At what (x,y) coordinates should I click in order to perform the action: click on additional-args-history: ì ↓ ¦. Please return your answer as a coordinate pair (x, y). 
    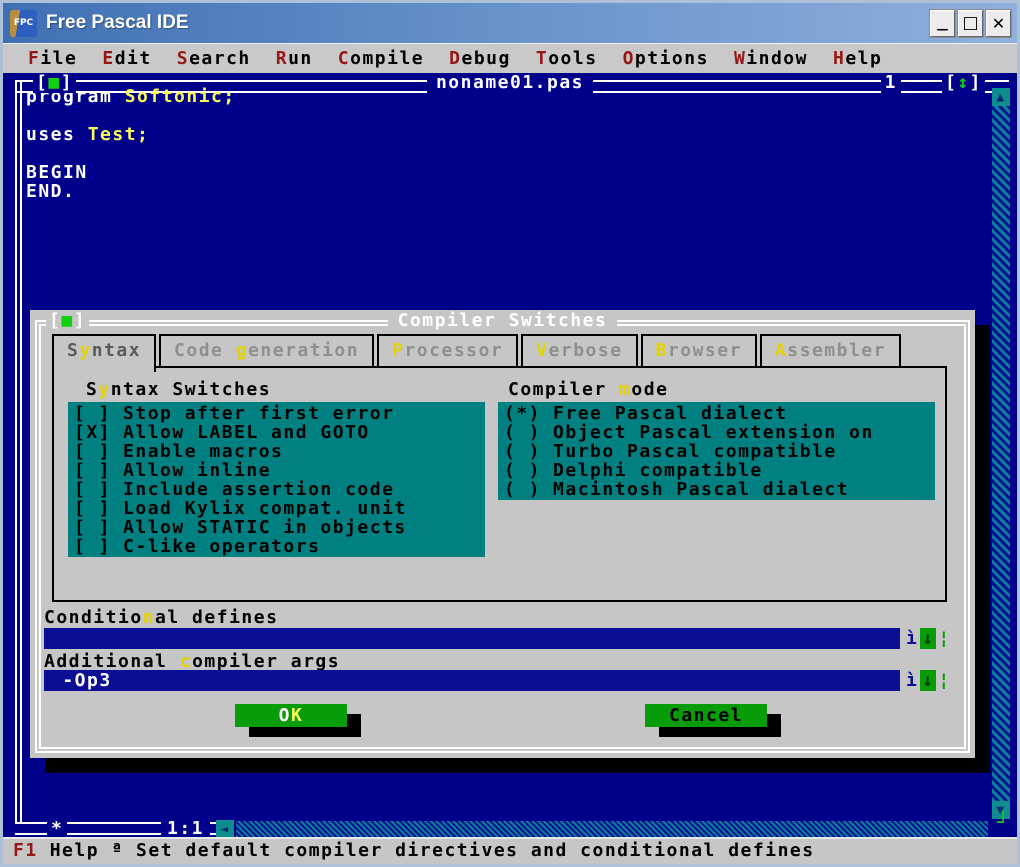
    Looking at the image, I should click on (928, 680).